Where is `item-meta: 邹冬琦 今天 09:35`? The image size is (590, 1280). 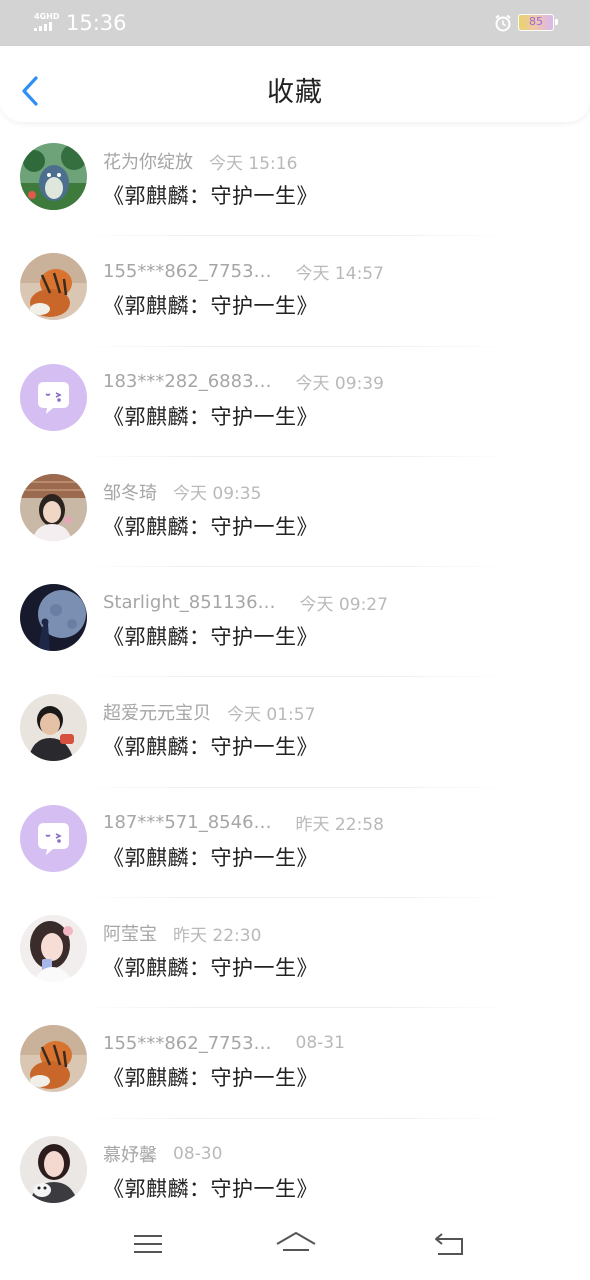
item-meta: 邹冬琦 今天 09:35 is located at coordinates (182, 492).